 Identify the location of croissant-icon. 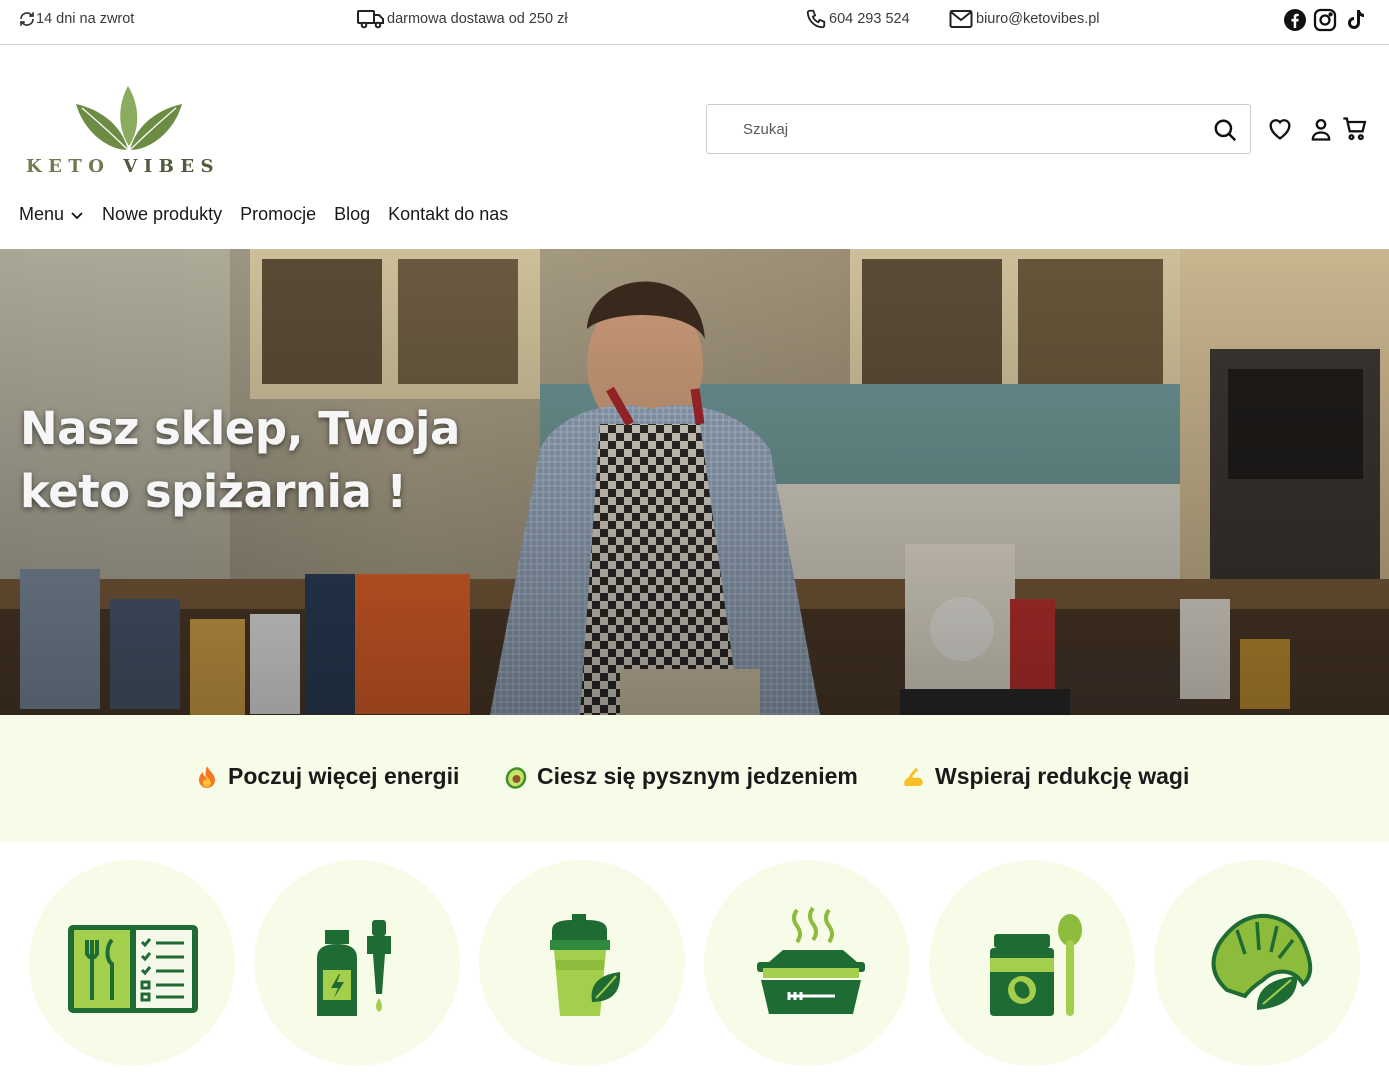
(1262, 961).